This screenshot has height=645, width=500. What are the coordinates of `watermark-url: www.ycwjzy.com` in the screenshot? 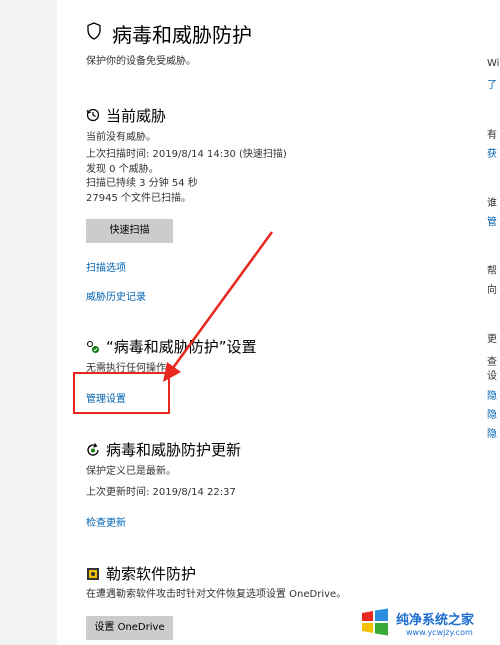 It's located at (439, 632).